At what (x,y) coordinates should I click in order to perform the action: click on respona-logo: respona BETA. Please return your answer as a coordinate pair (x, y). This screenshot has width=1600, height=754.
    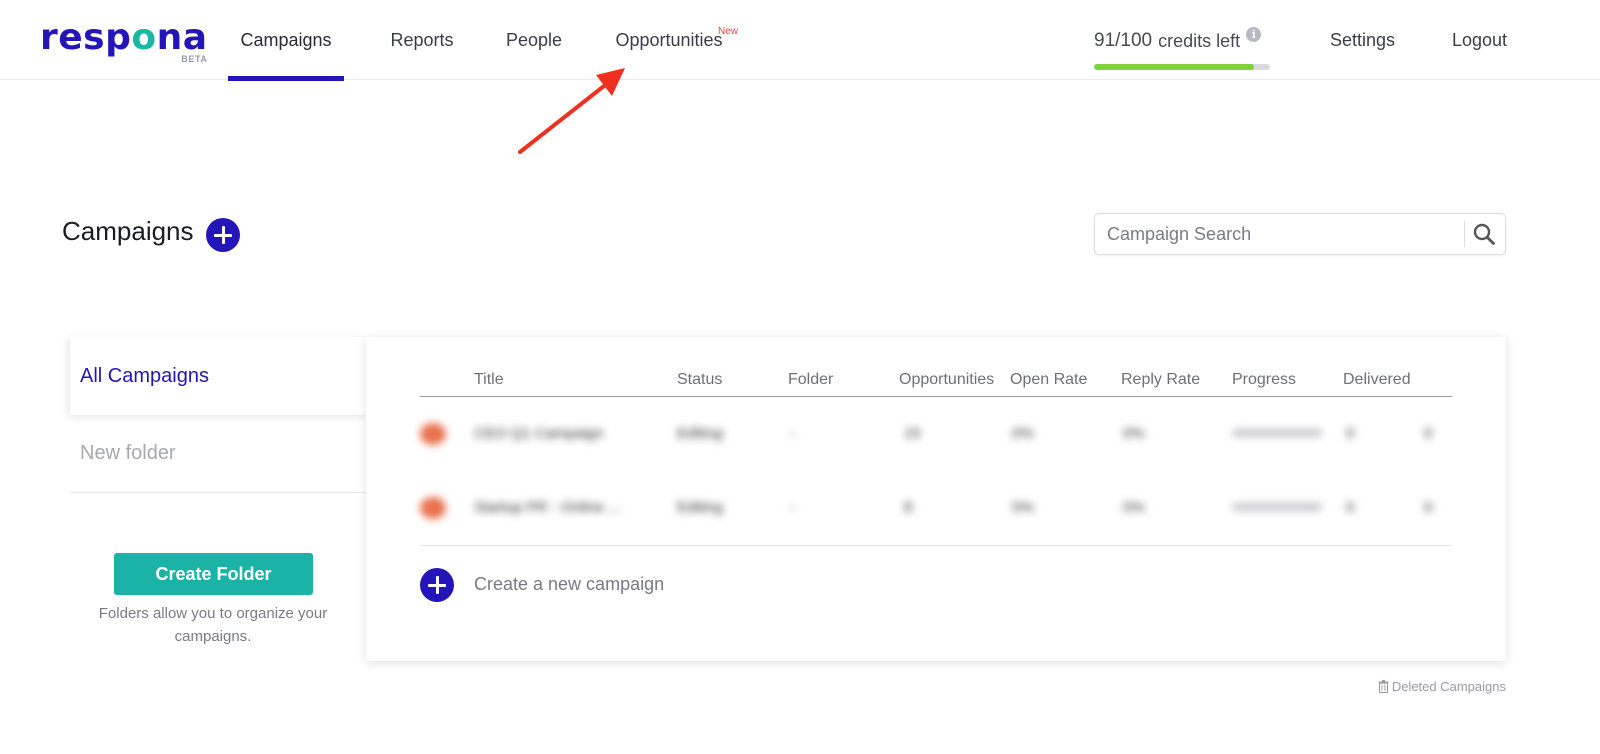
    Looking at the image, I should click on (124, 43).